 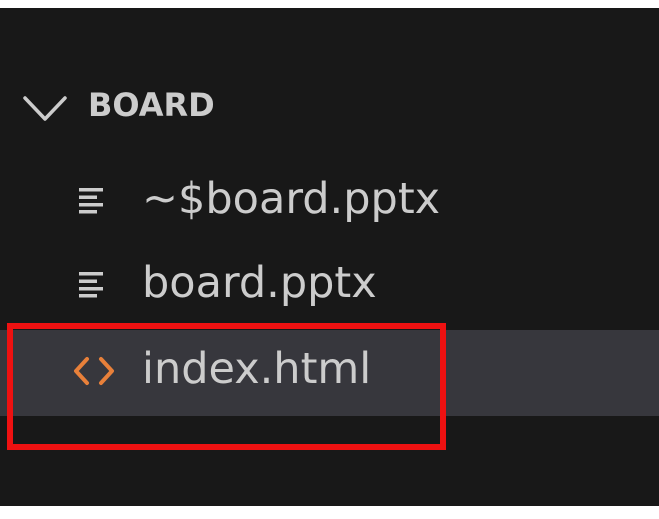 I want to click on chevron-down-icon, so click(x=45, y=109).